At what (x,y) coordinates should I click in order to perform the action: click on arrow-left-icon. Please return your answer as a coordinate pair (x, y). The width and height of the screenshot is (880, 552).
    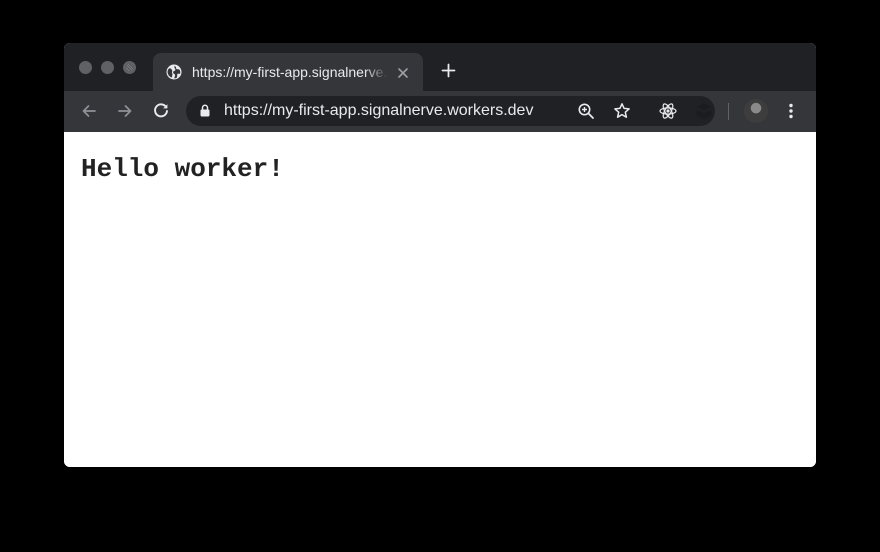
    Looking at the image, I should click on (89, 111).